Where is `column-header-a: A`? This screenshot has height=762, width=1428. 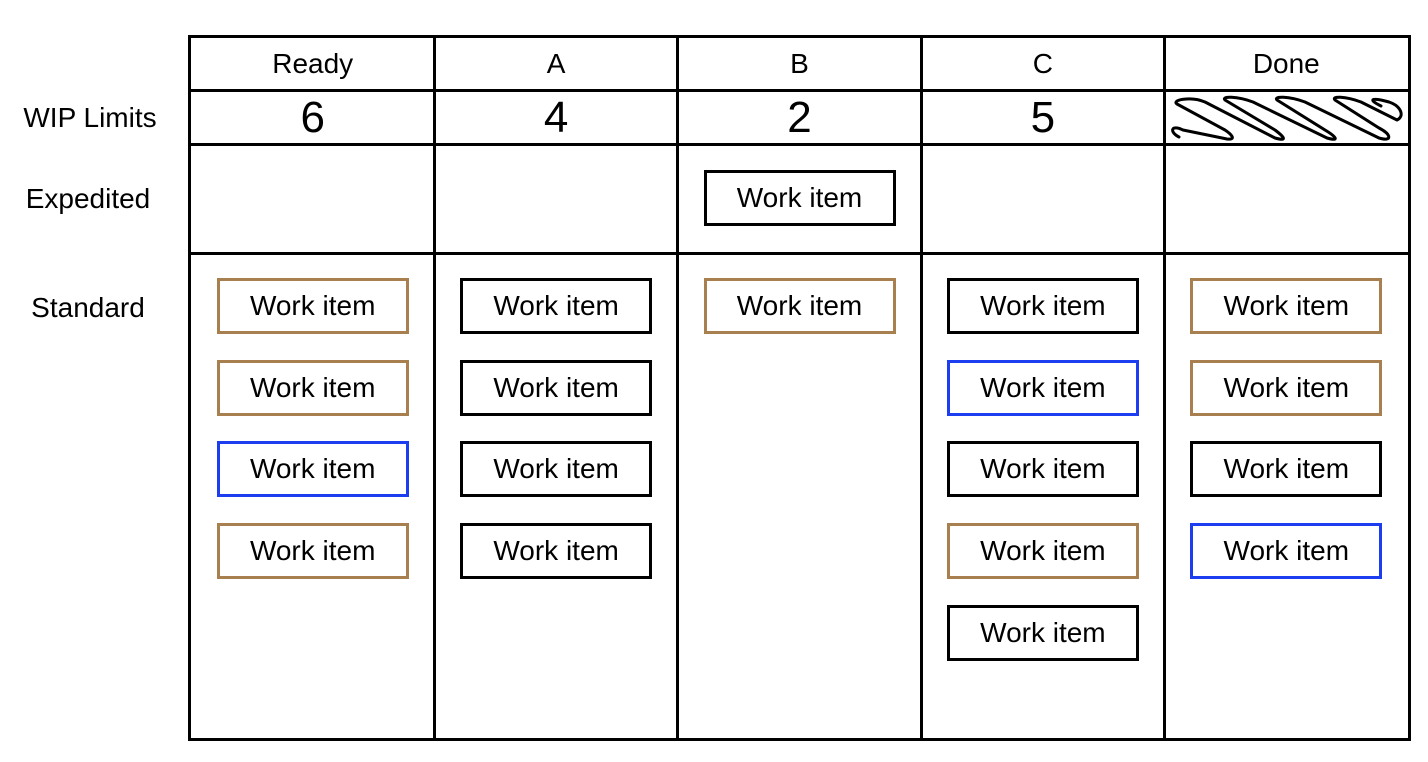
column-header-a: A is located at coordinates (556, 63).